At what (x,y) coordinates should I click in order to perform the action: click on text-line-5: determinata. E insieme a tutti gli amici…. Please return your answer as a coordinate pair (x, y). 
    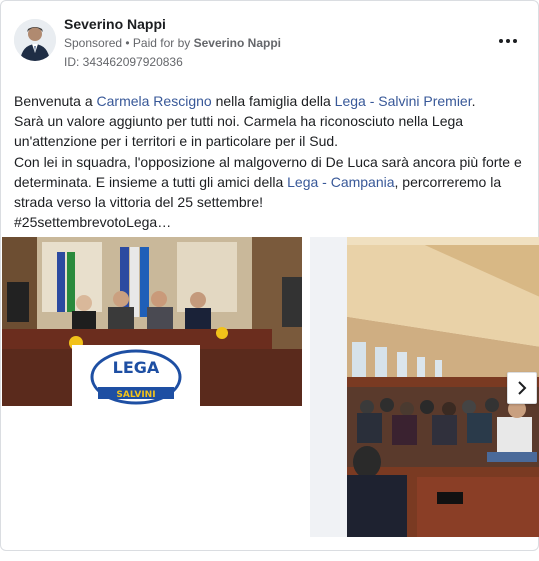
    Looking at the image, I should click on (270, 182).